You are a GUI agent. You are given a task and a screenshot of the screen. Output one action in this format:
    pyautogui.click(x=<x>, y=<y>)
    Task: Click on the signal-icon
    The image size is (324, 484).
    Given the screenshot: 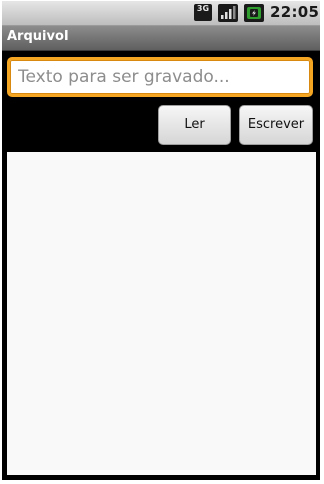 What is the action you would take?
    pyautogui.click(x=228, y=13)
    